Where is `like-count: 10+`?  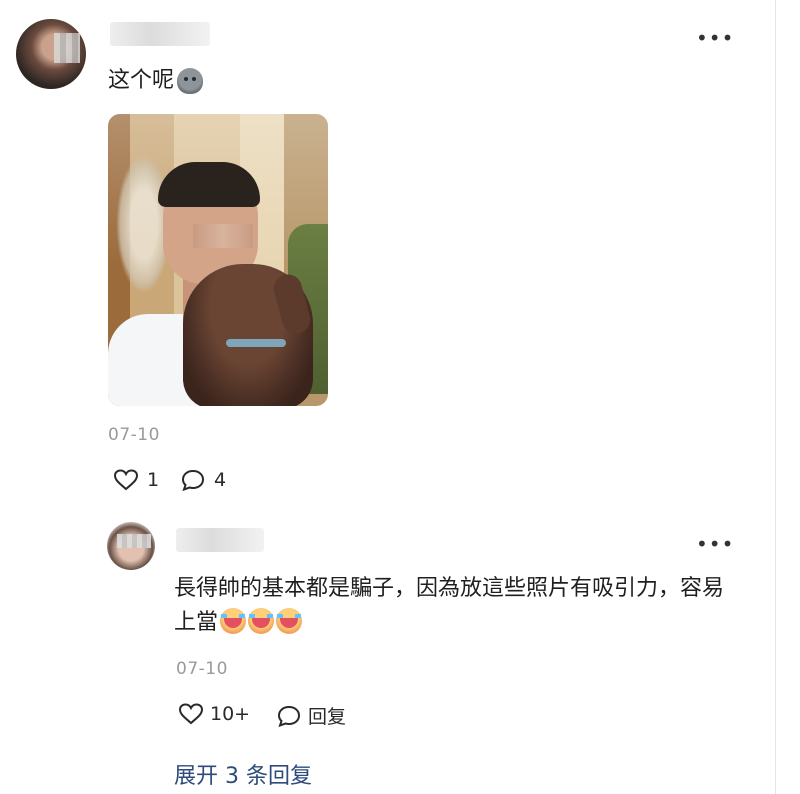
like-count: 10+ is located at coordinates (230, 714).